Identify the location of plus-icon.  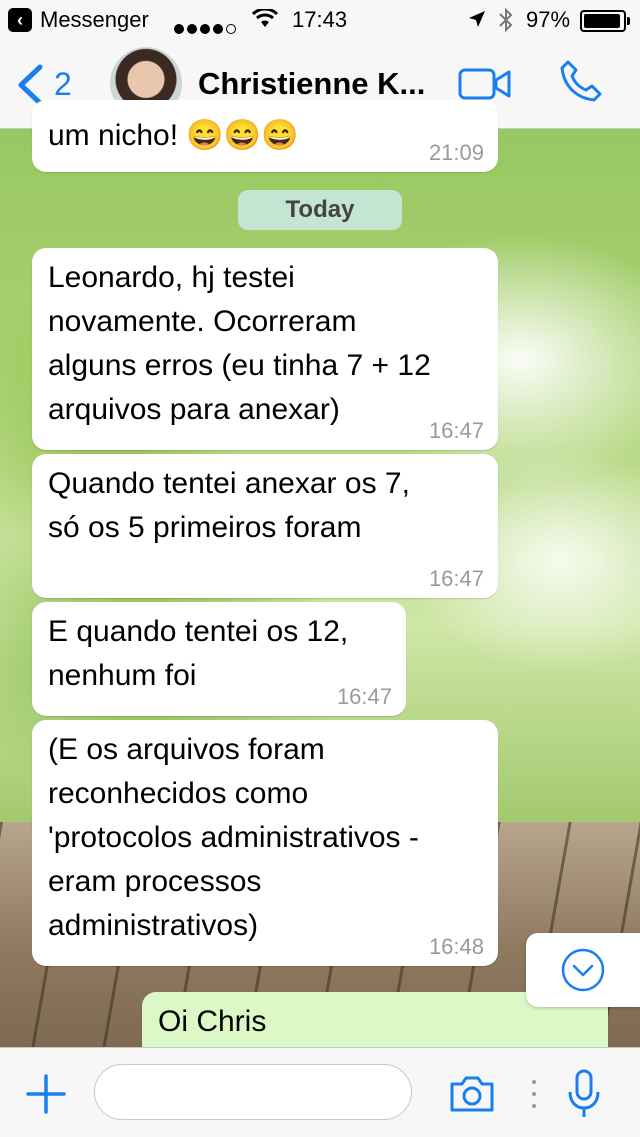
(46, 1094).